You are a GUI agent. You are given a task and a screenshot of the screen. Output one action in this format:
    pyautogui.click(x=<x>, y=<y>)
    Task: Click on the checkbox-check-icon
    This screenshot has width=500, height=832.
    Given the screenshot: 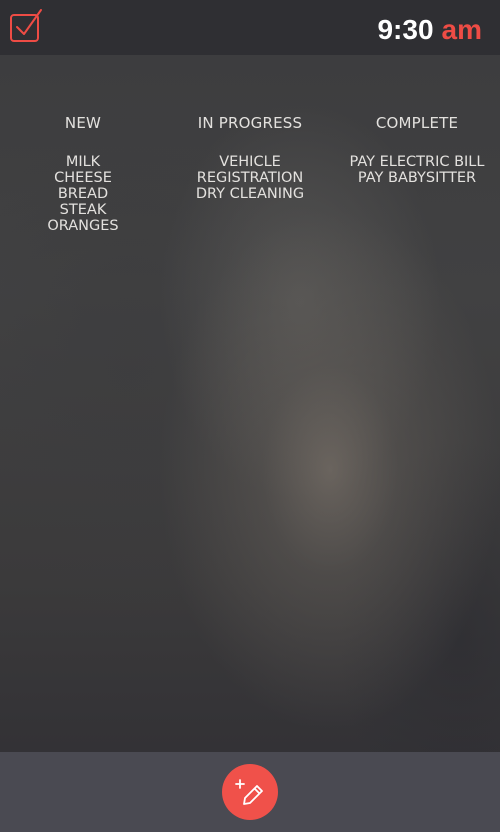 What is the action you would take?
    pyautogui.click(x=26, y=26)
    